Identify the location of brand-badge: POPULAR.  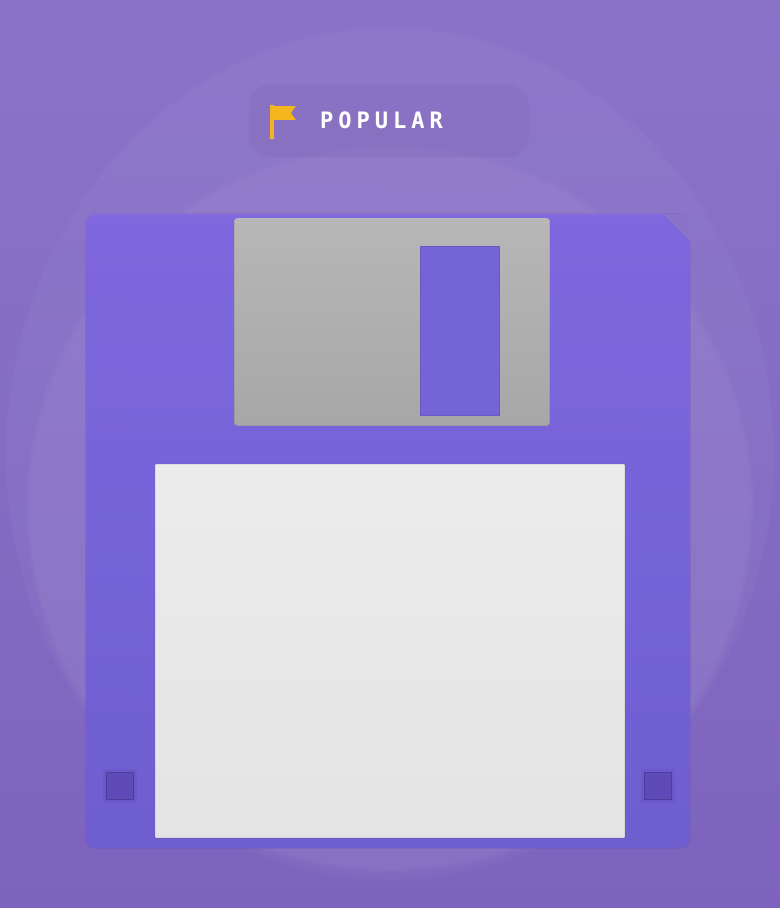
(389, 121).